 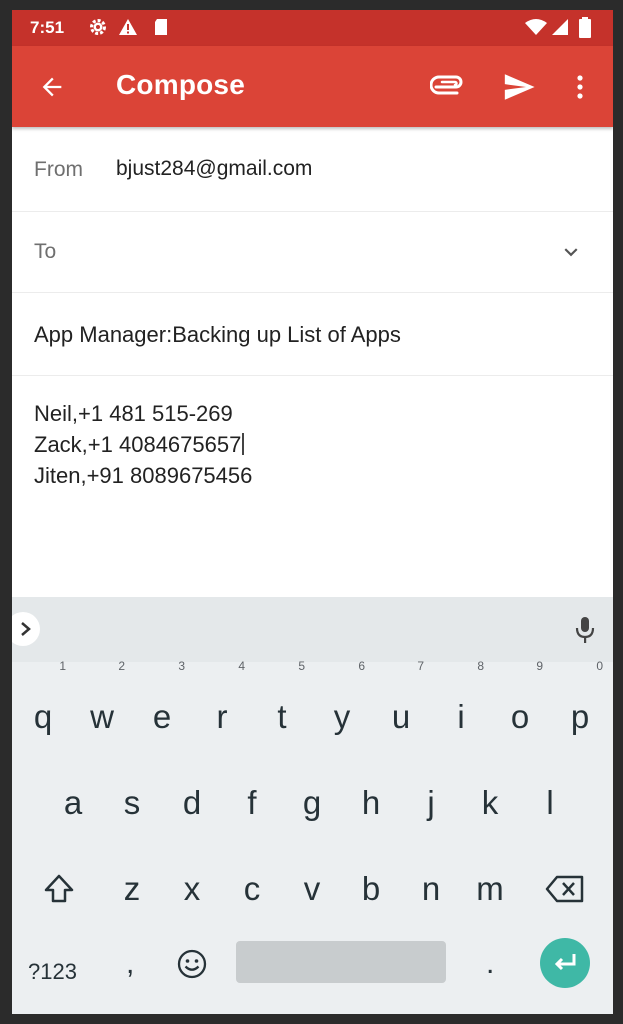 I want to click on signal-icon, so click(x=560, y=27).